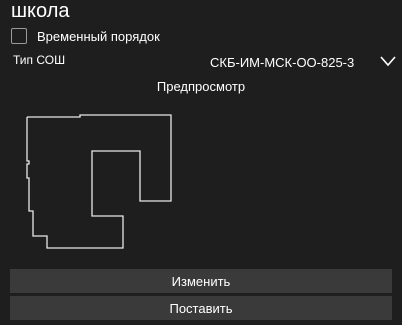 This screenshot has height=325, width=402. Describe the element at coordinates (201, 86) in the screenshot. I see `preview-label: Предпросмотр` at that location.